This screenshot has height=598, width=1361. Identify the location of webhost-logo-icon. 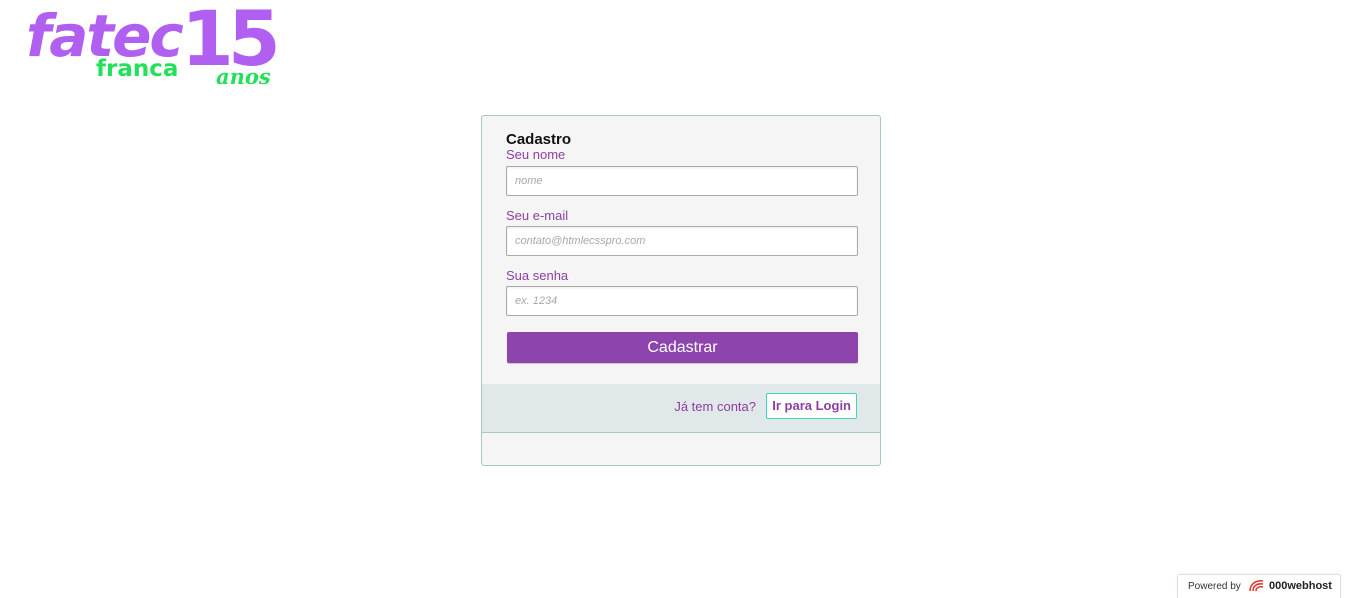
(1257, 587).